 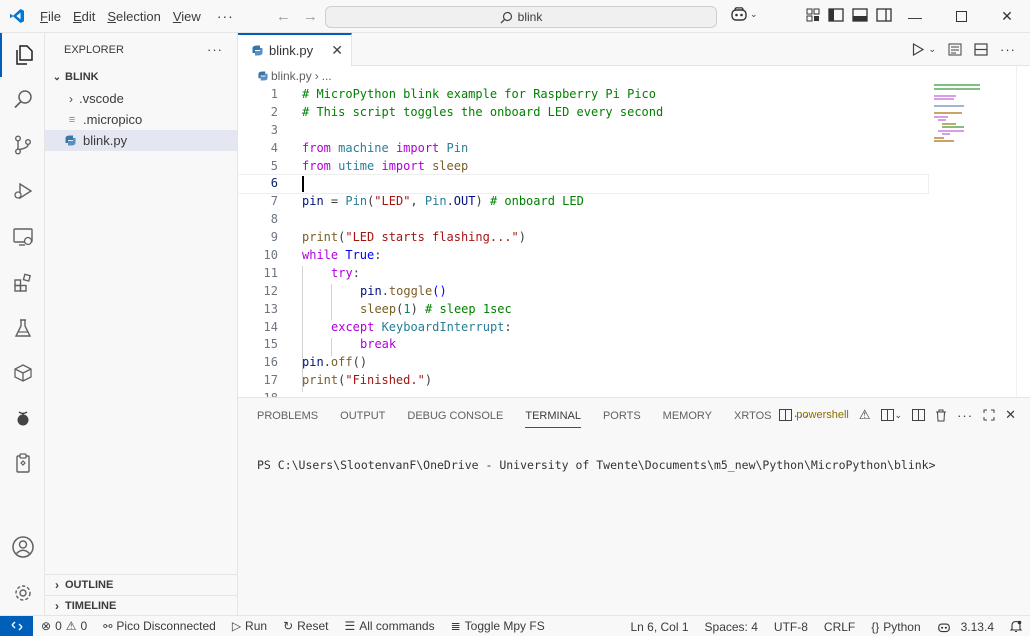 What do you see at coordinates (141, 140) in the screenshot?
I see `tree-item-blink-py: blink.py` at bounding box center [141, 140].